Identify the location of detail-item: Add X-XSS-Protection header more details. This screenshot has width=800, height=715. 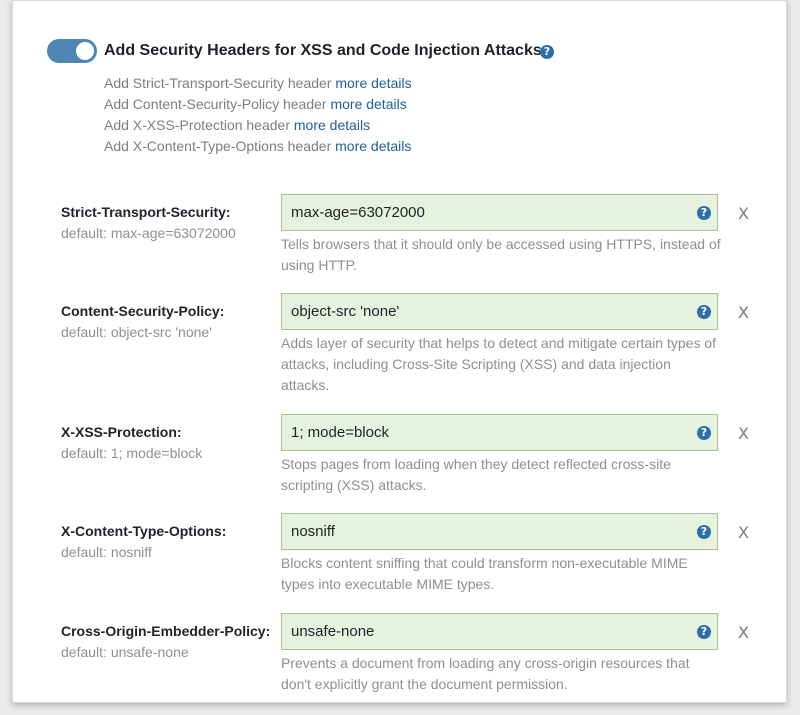
(258, 125).